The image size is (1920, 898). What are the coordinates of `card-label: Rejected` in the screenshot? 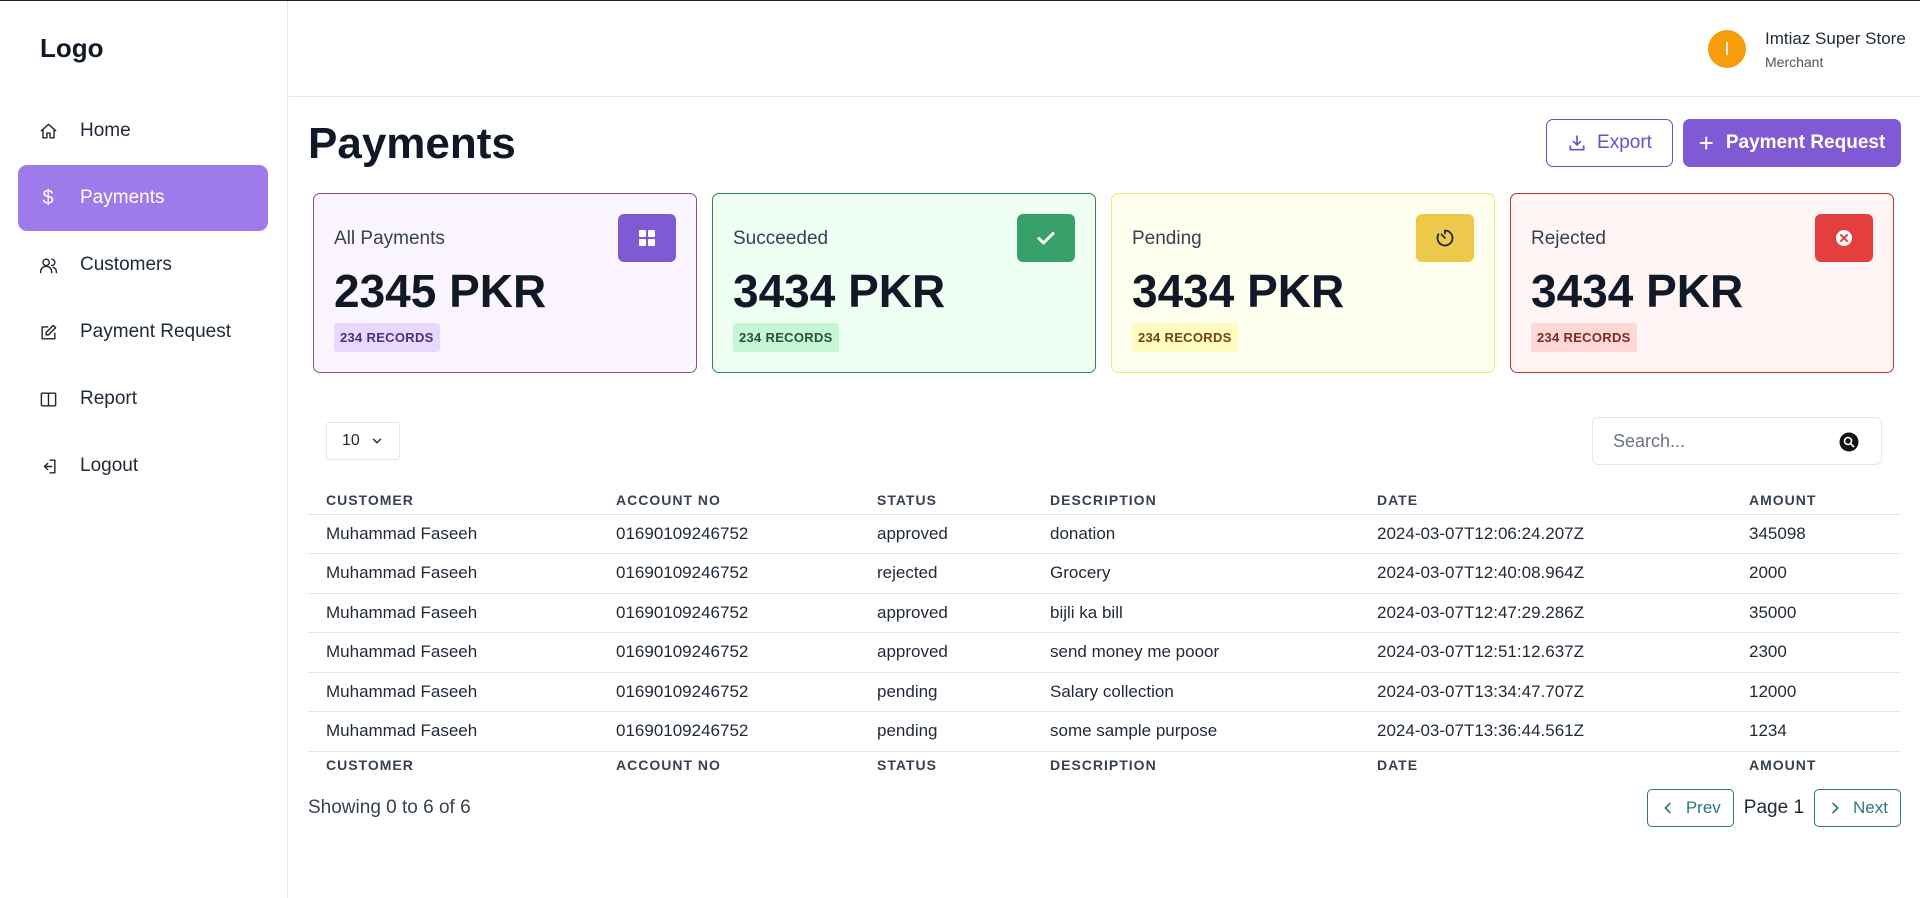 It's located at (1568, 238).